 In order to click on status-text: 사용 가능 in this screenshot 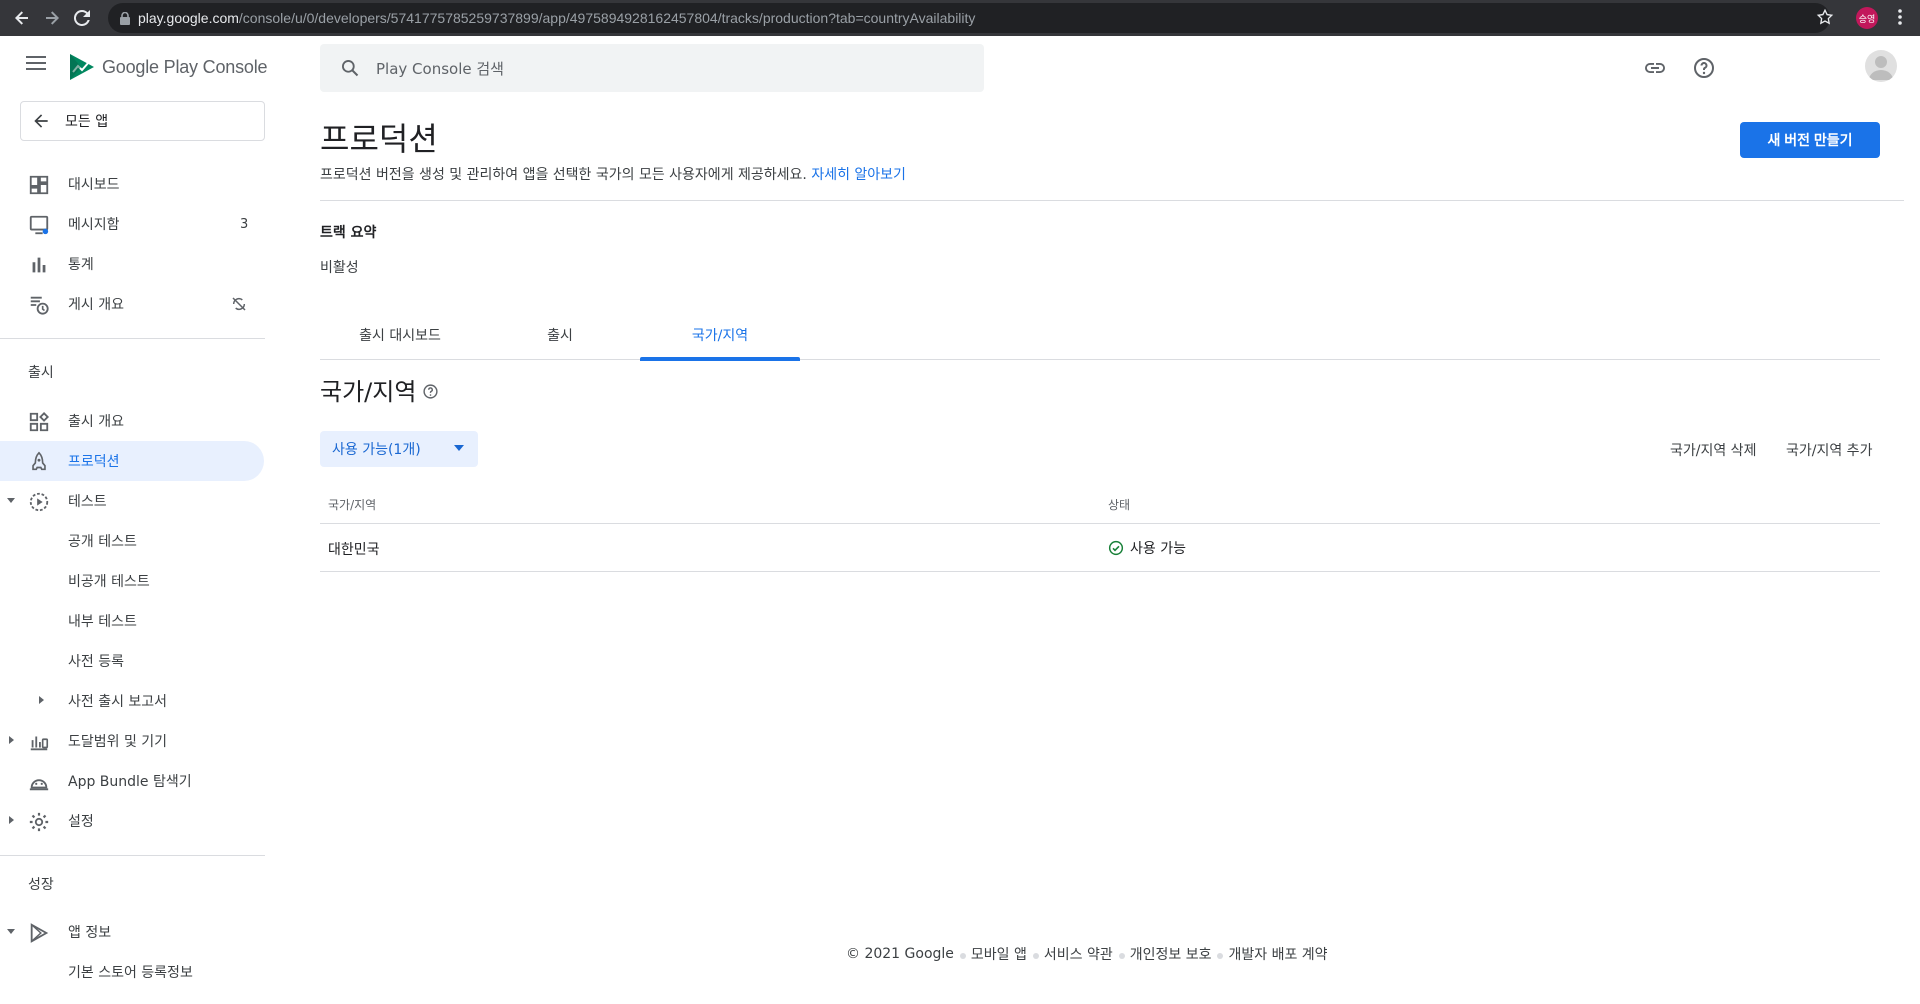, I will do `click(1158, 549)`.